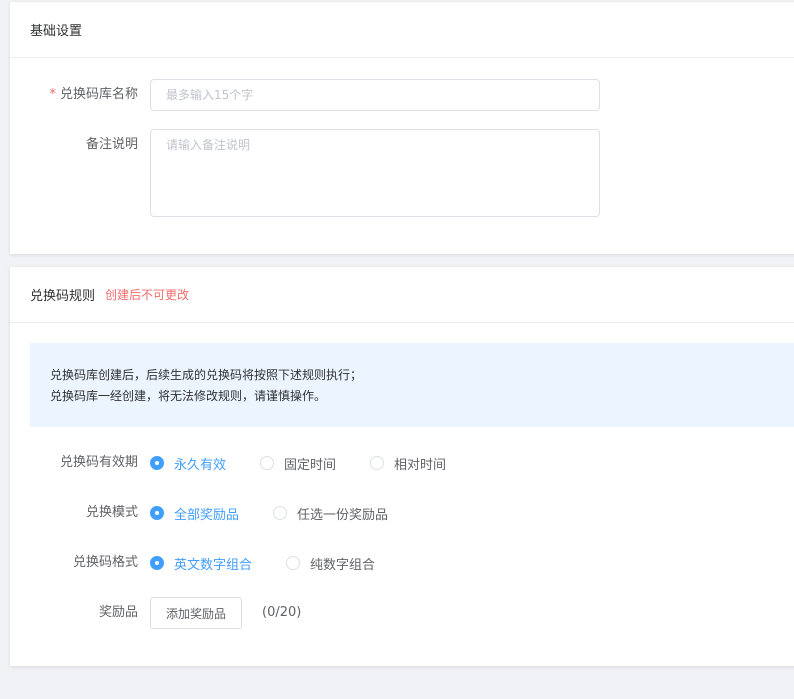 The height and width of the screenshot is (699, 794). I want to click on mode-all-rewards-radio: 全部奖励品, so click(194, 513).